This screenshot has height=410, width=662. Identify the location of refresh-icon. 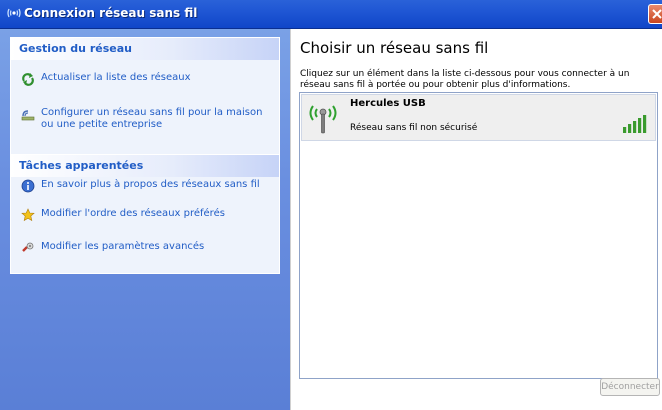
(28, 79).